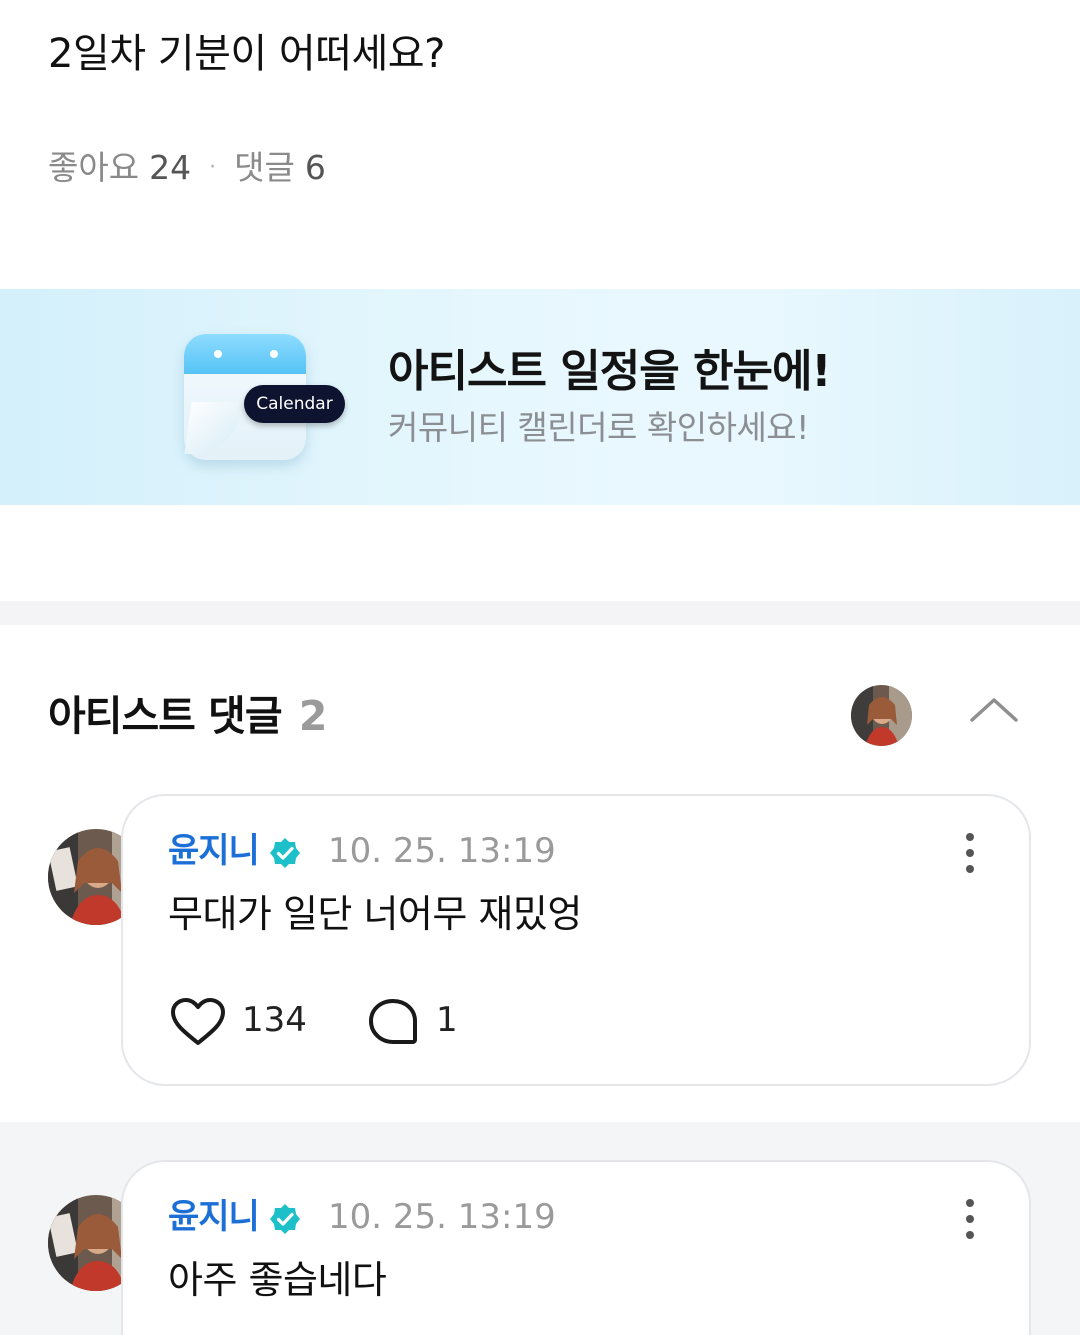 This screenshot has width=1080, height=1335. Describe the element at coordinates (264, 168) in the screenshot. I see `comments-label: 댓글` at that location.